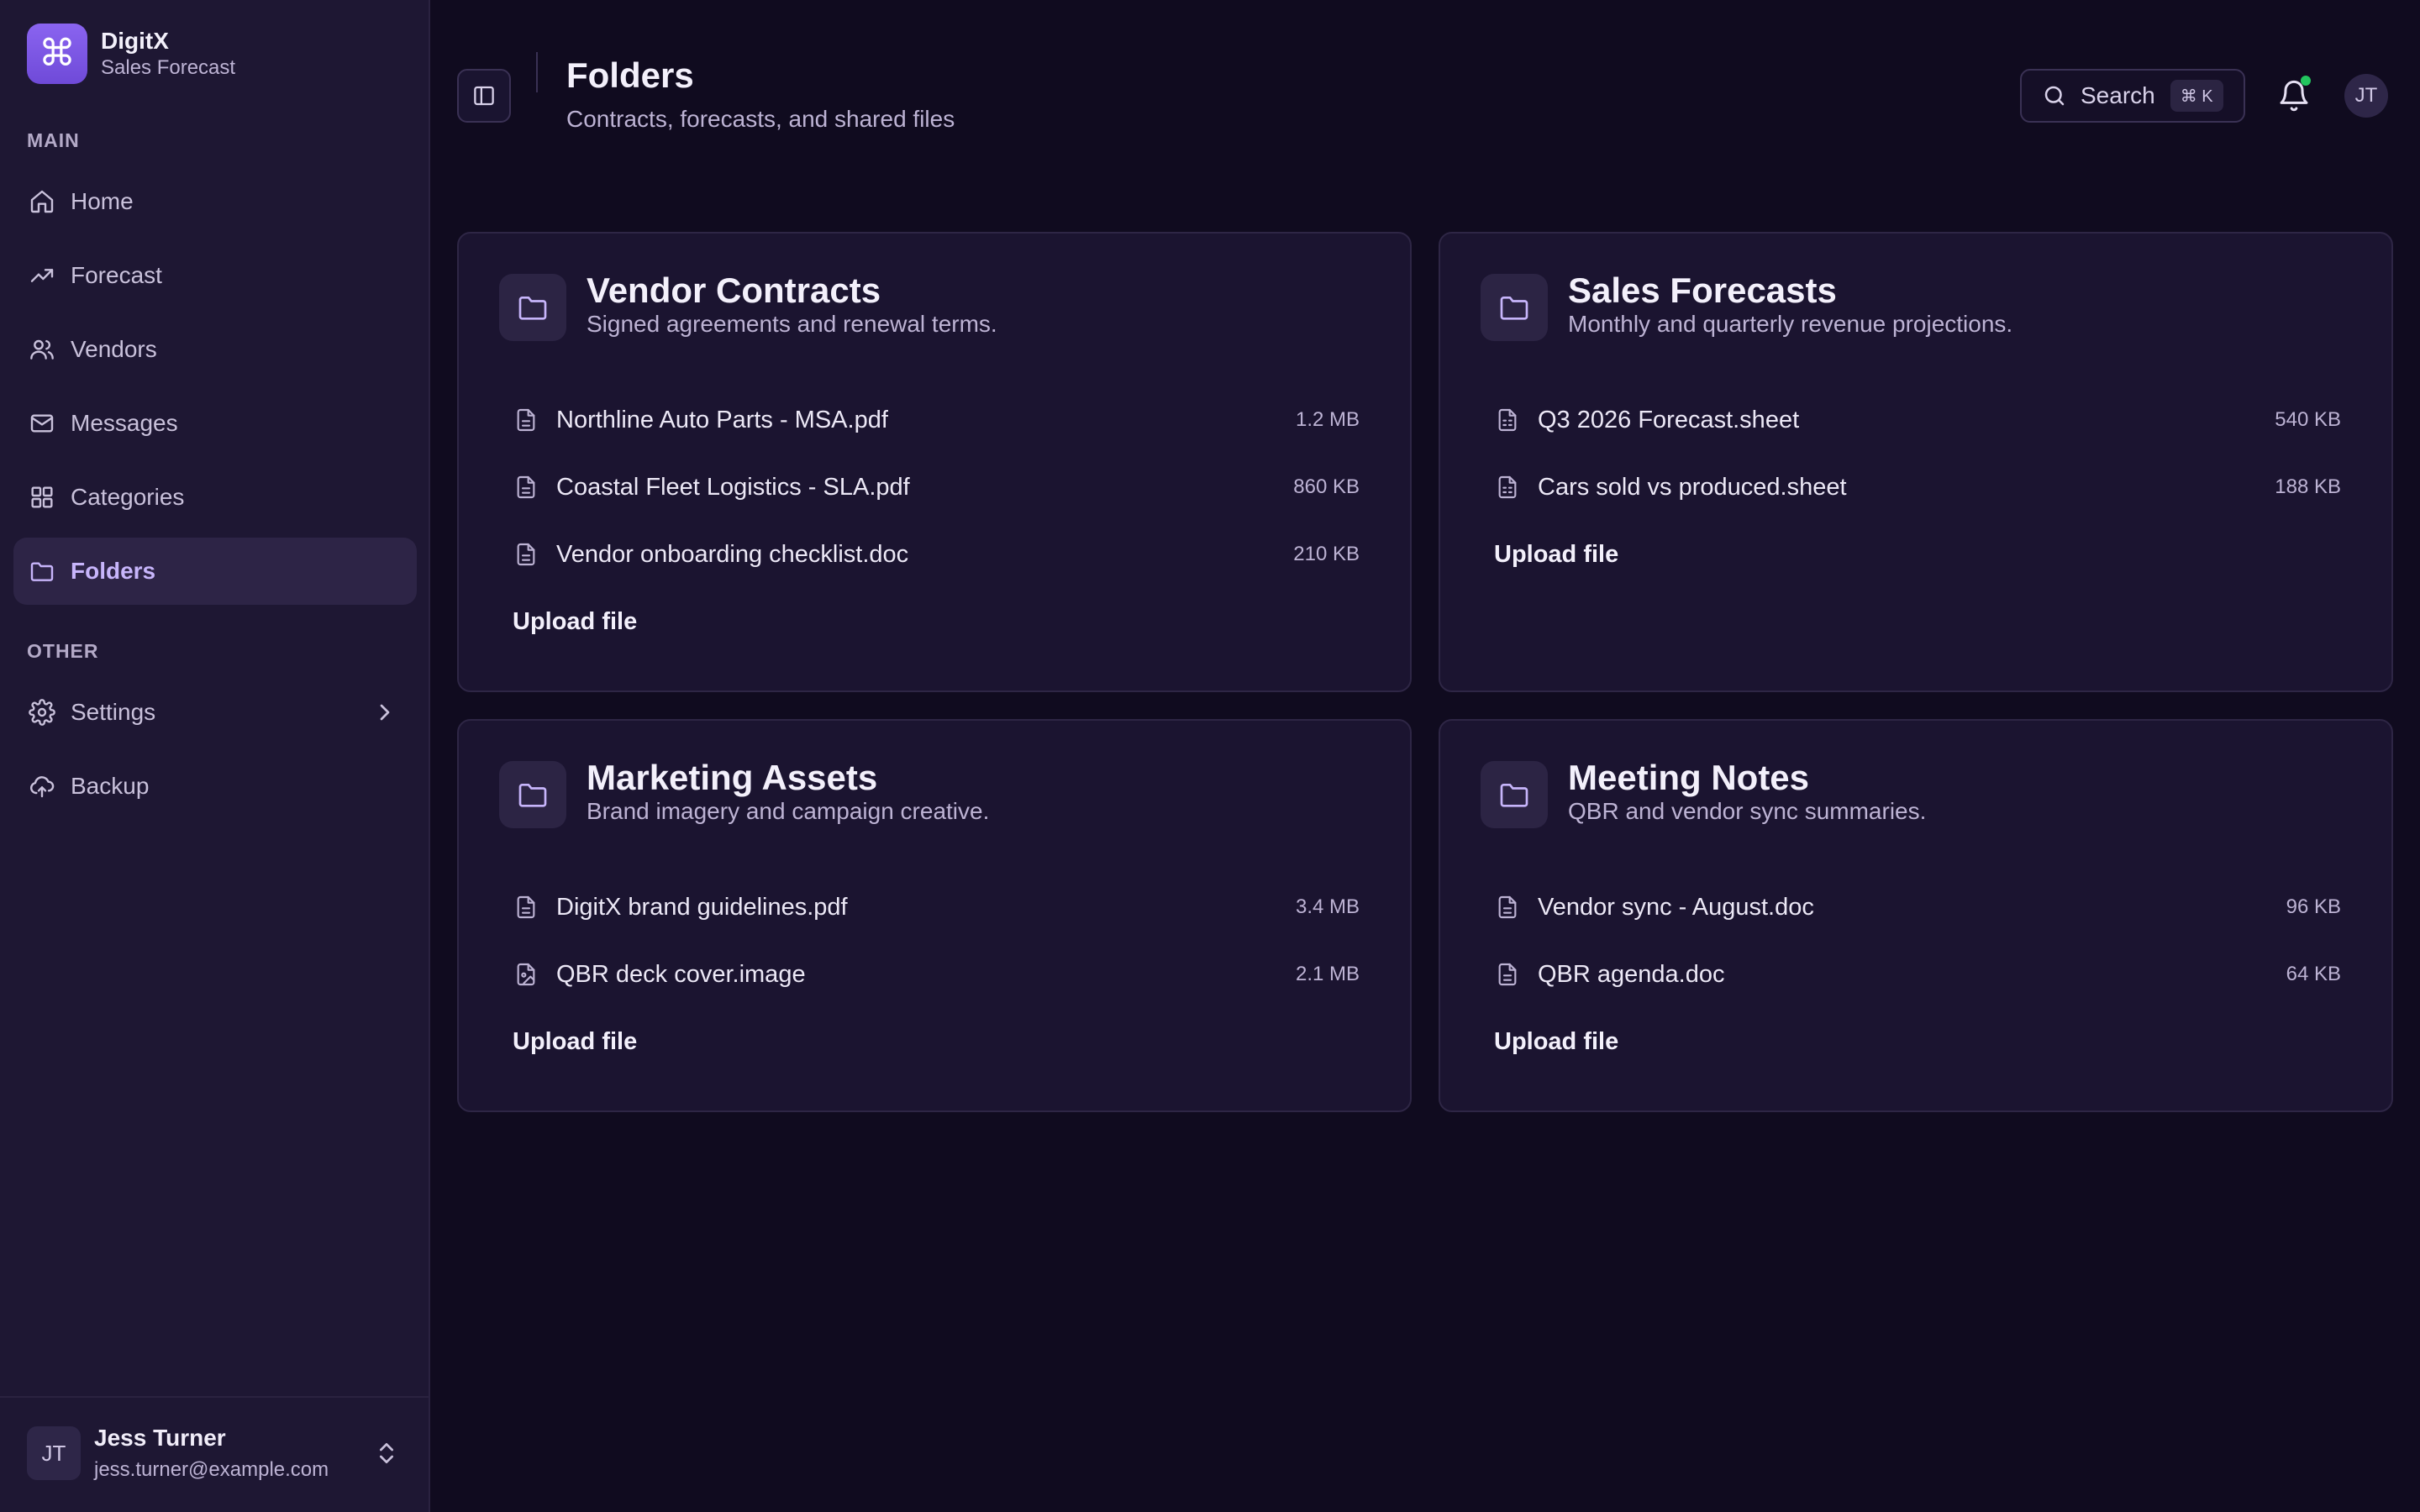  What do you see at coordinates (215, 786) in the screenshot?
I see `sidebar-item-backup: Backup` at bounding box center [215, 786].